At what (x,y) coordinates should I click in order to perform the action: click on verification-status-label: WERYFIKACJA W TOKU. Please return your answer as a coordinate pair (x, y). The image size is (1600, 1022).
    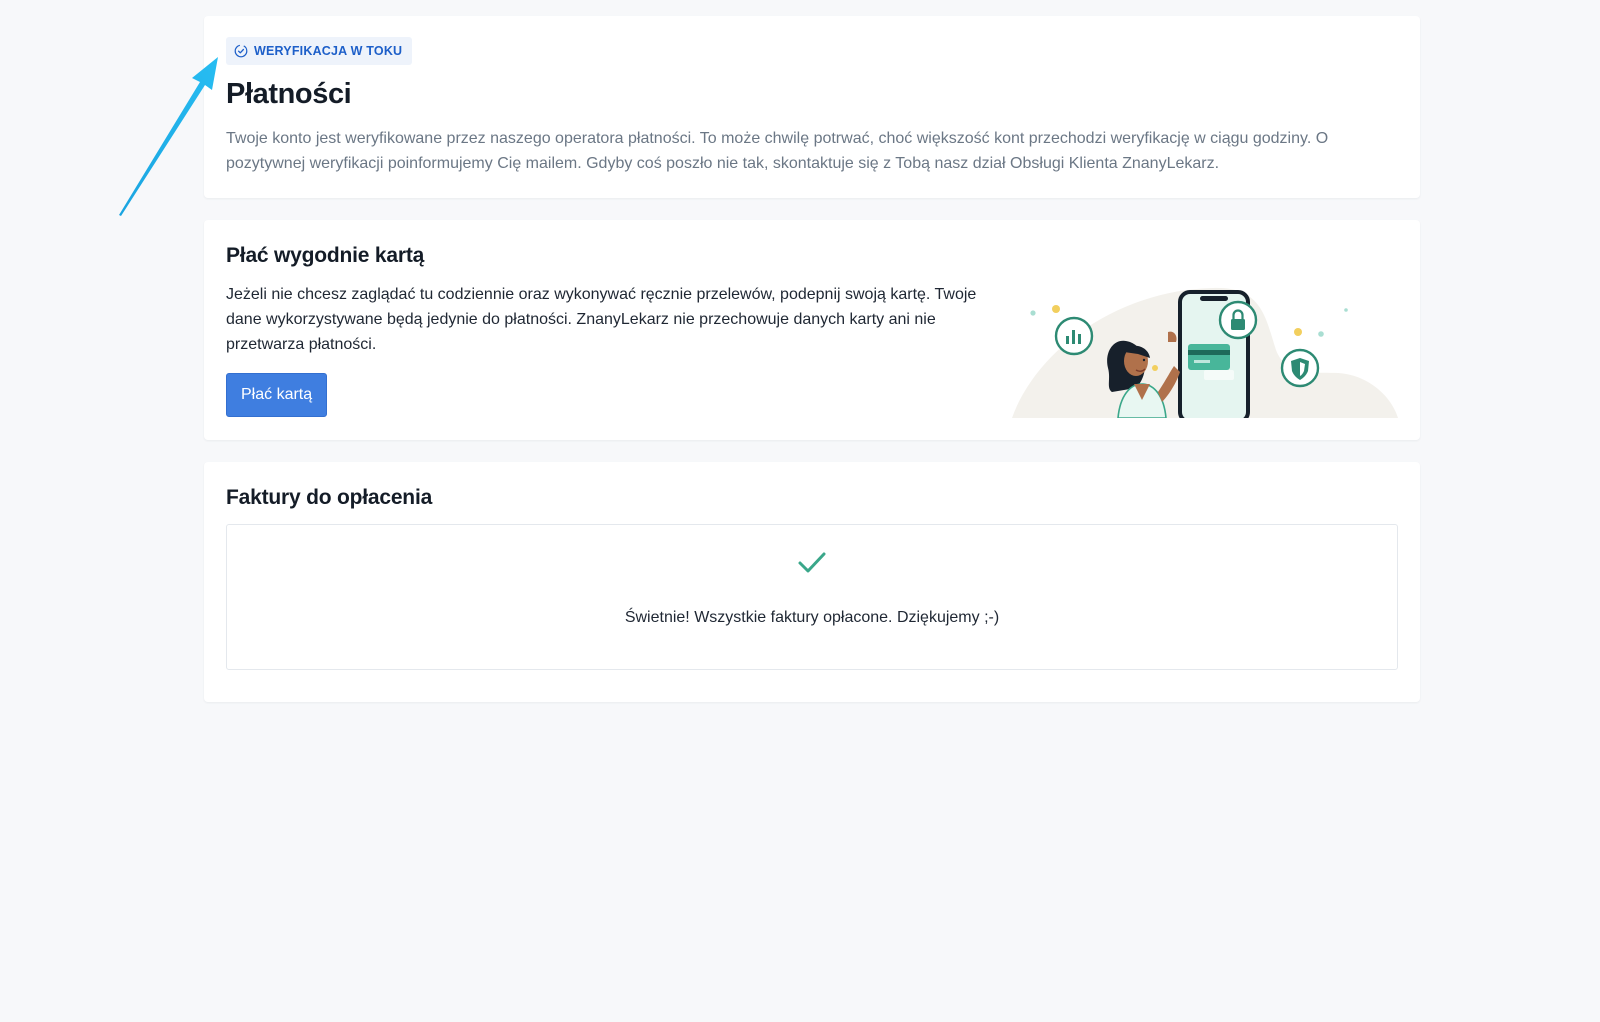
    Looking at the image, I should click on (328, 51).